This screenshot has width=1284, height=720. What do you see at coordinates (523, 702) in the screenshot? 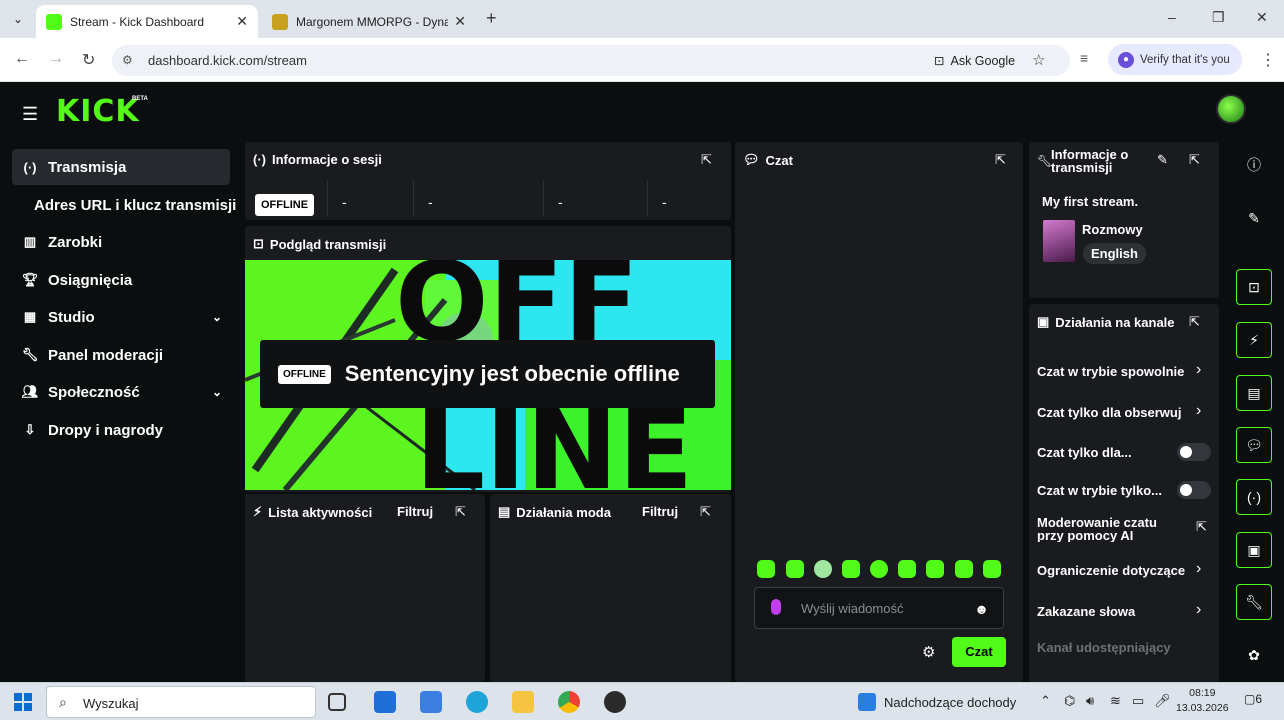
I see `file-explorer-icon` at bounding box center [523, 702].